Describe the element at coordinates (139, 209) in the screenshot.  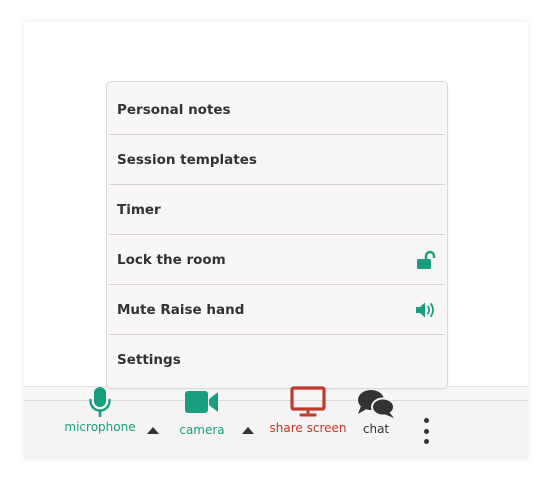
I see `menu-item-label: Timer` at that location.